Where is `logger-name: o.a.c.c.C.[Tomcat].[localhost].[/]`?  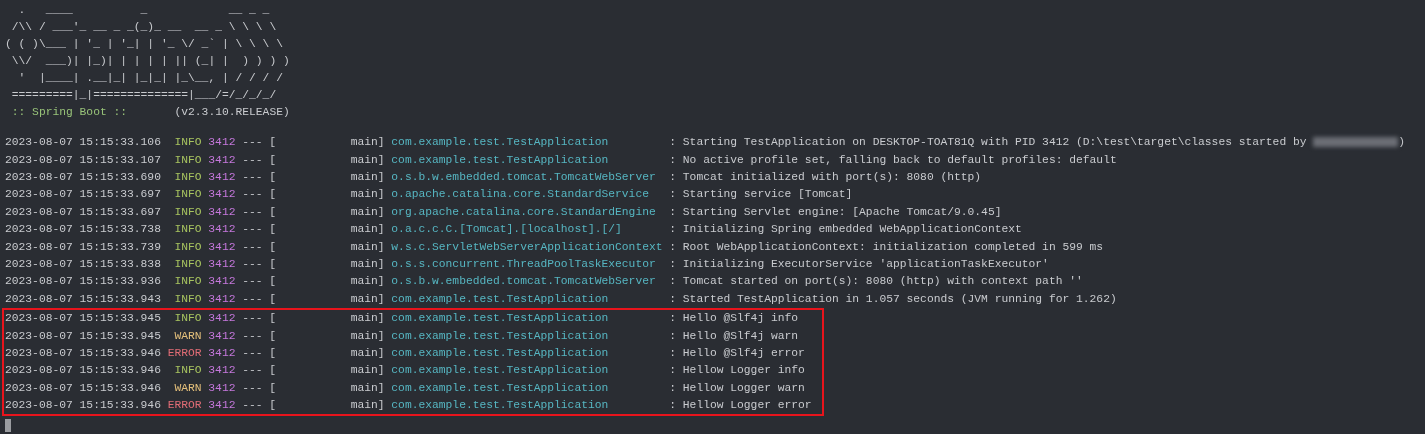 logger-name: o.a.c.c.C.[Tomcat].[localhost].[/] is located at coordinates (507, 230).